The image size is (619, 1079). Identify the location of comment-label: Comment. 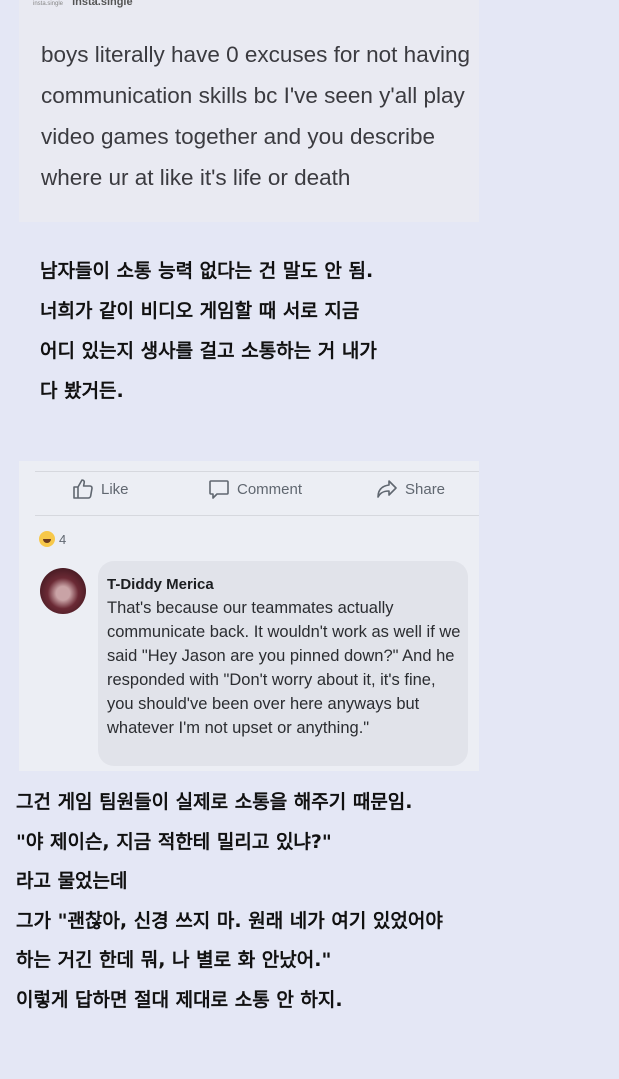
(270, 489).